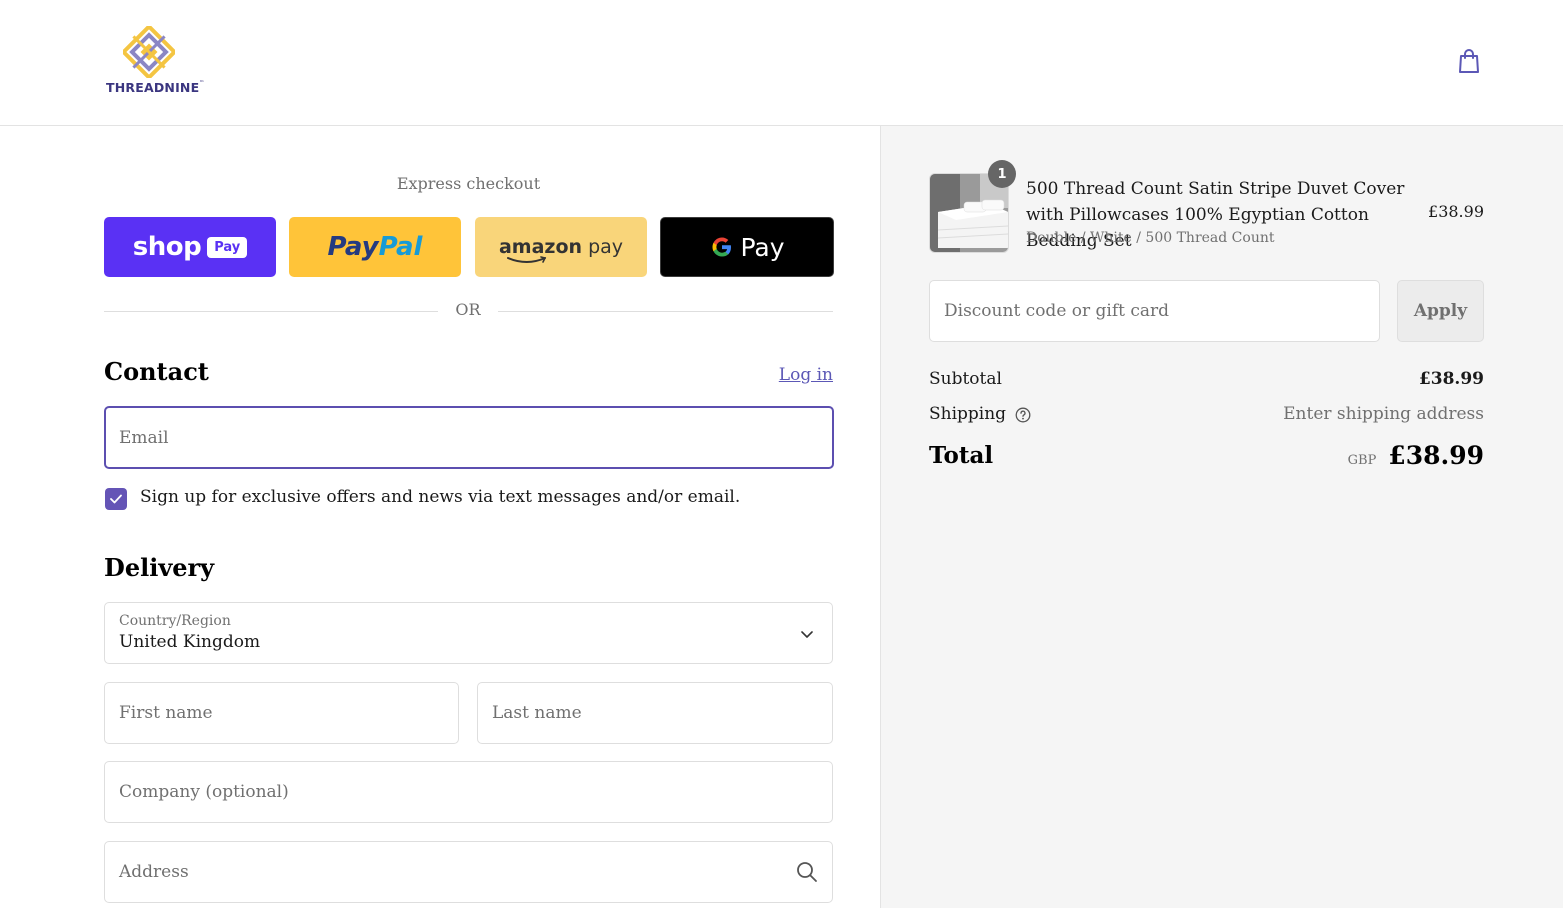  What do you see at coordinates (1383, 414) in the screenshot?
I see `shipping-value: Enter shipping address` at bounding box center [1383, 414].